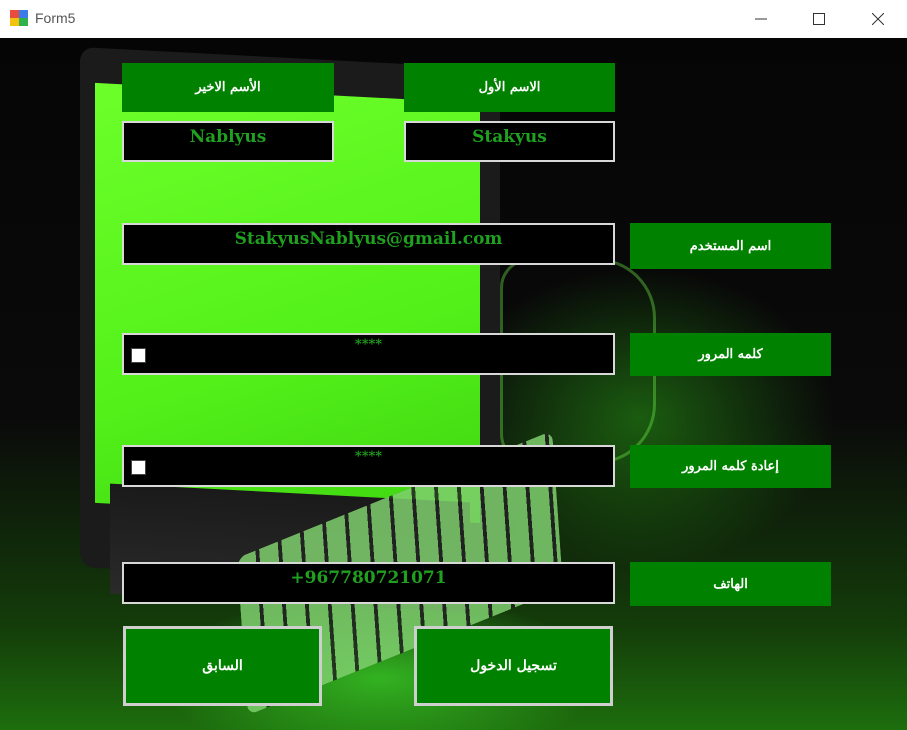  I want to click on password-label: كلمه المرور, so click(730, 354).